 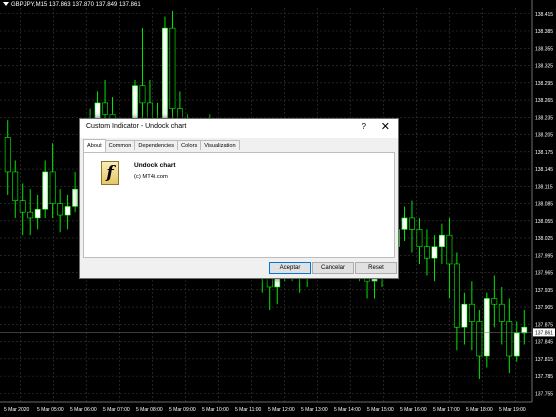 What do you see at coordinates (544, 118) in the screenshot?
I see `price-tick-label: 138.235` at bounding box center [544, 118].